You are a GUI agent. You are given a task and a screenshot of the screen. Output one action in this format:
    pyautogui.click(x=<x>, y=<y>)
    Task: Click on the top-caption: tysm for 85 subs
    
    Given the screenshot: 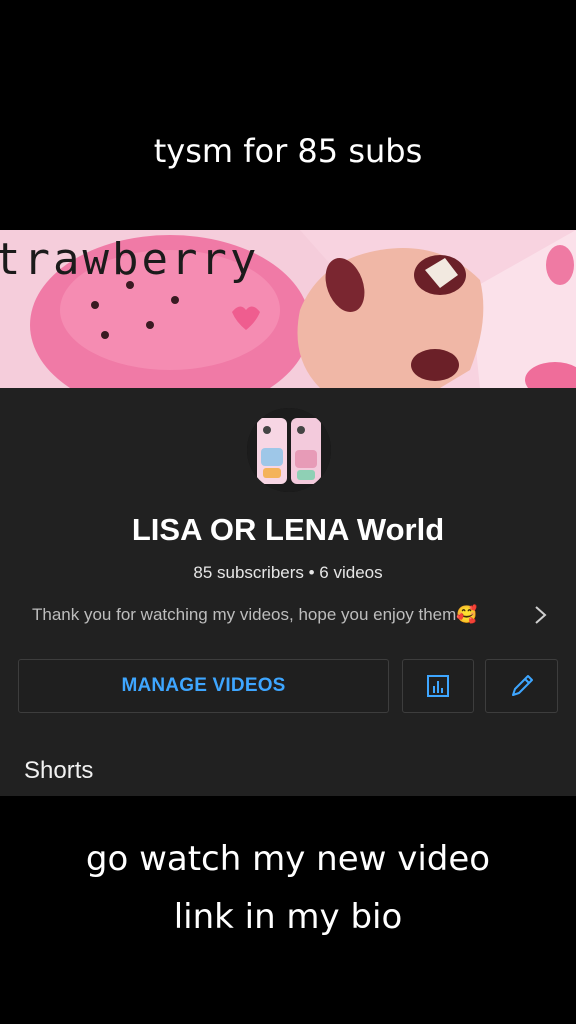 What is the action you would take?
    pyautogui.click(x=288, y=151)
    